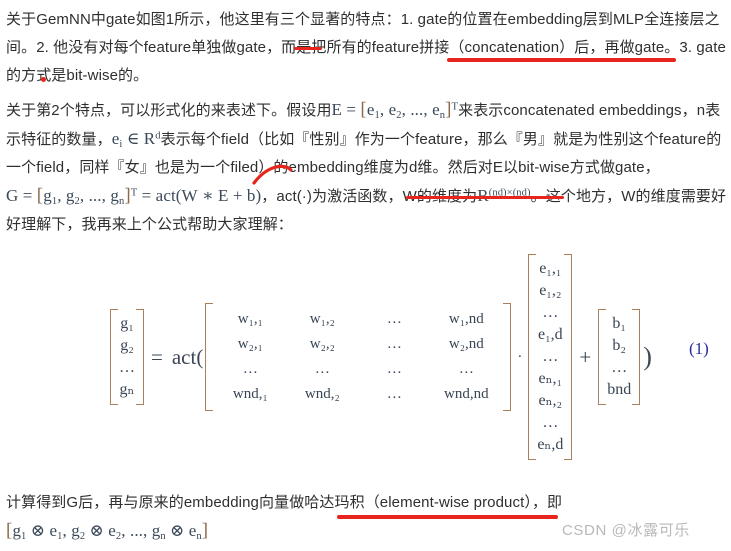 The image size is (731, 551). Describe the element at coordinates (395, 110) in the screenshot. I see `inline-math-concatenated-embeddings: E = [e1, e2, ..., en]T` at that location.